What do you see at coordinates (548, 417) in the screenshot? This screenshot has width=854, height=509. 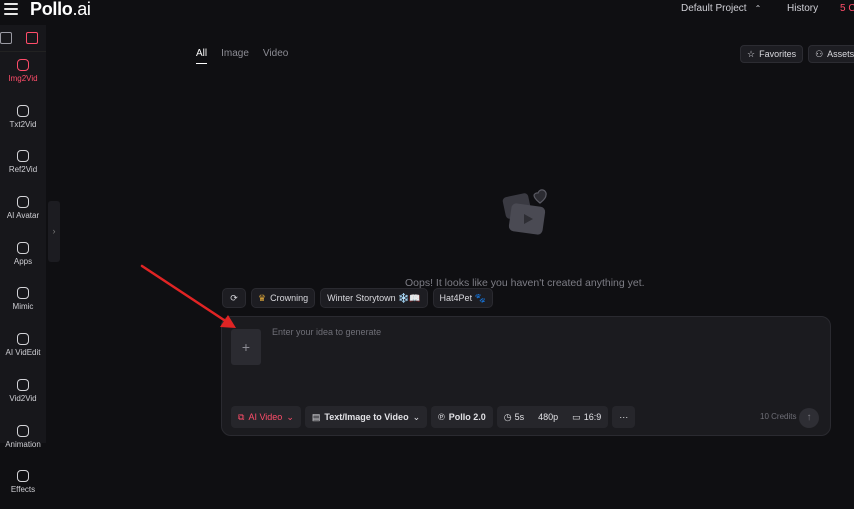 I see `resolution-setting: 480p` at bounding box center [548, 417].